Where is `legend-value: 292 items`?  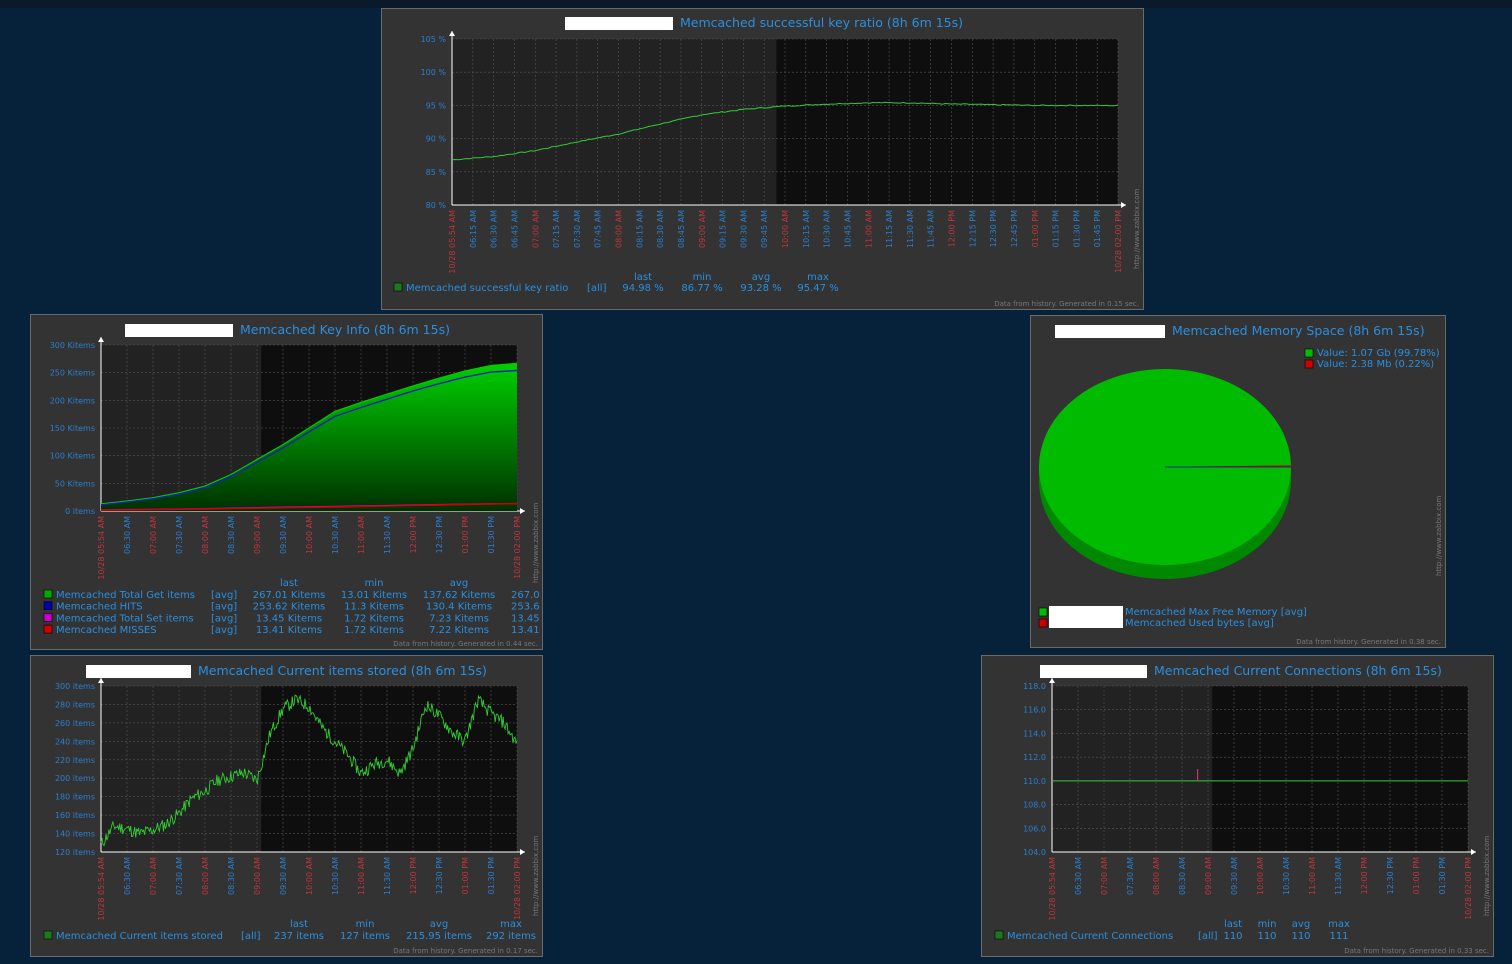 legend-value: 292 items is located at coordinates (511, 936).